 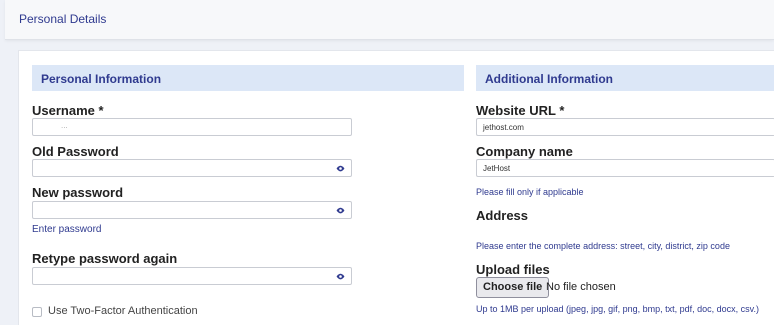 I want to click on new-password-label: New password, so click(x=78, y=192).